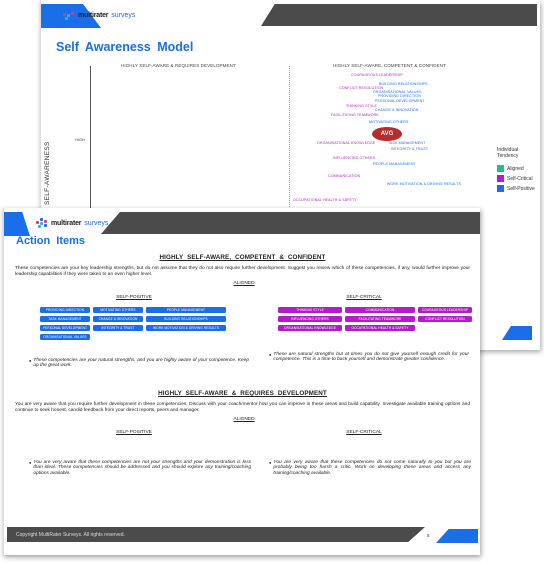 This screenshot has height=563, width=544. What do you see at coordinates (65, 328) in the screenshot?
I see `competency-chip: PERSONAL DEVELOPMENT` at bounding box center [65, 328].